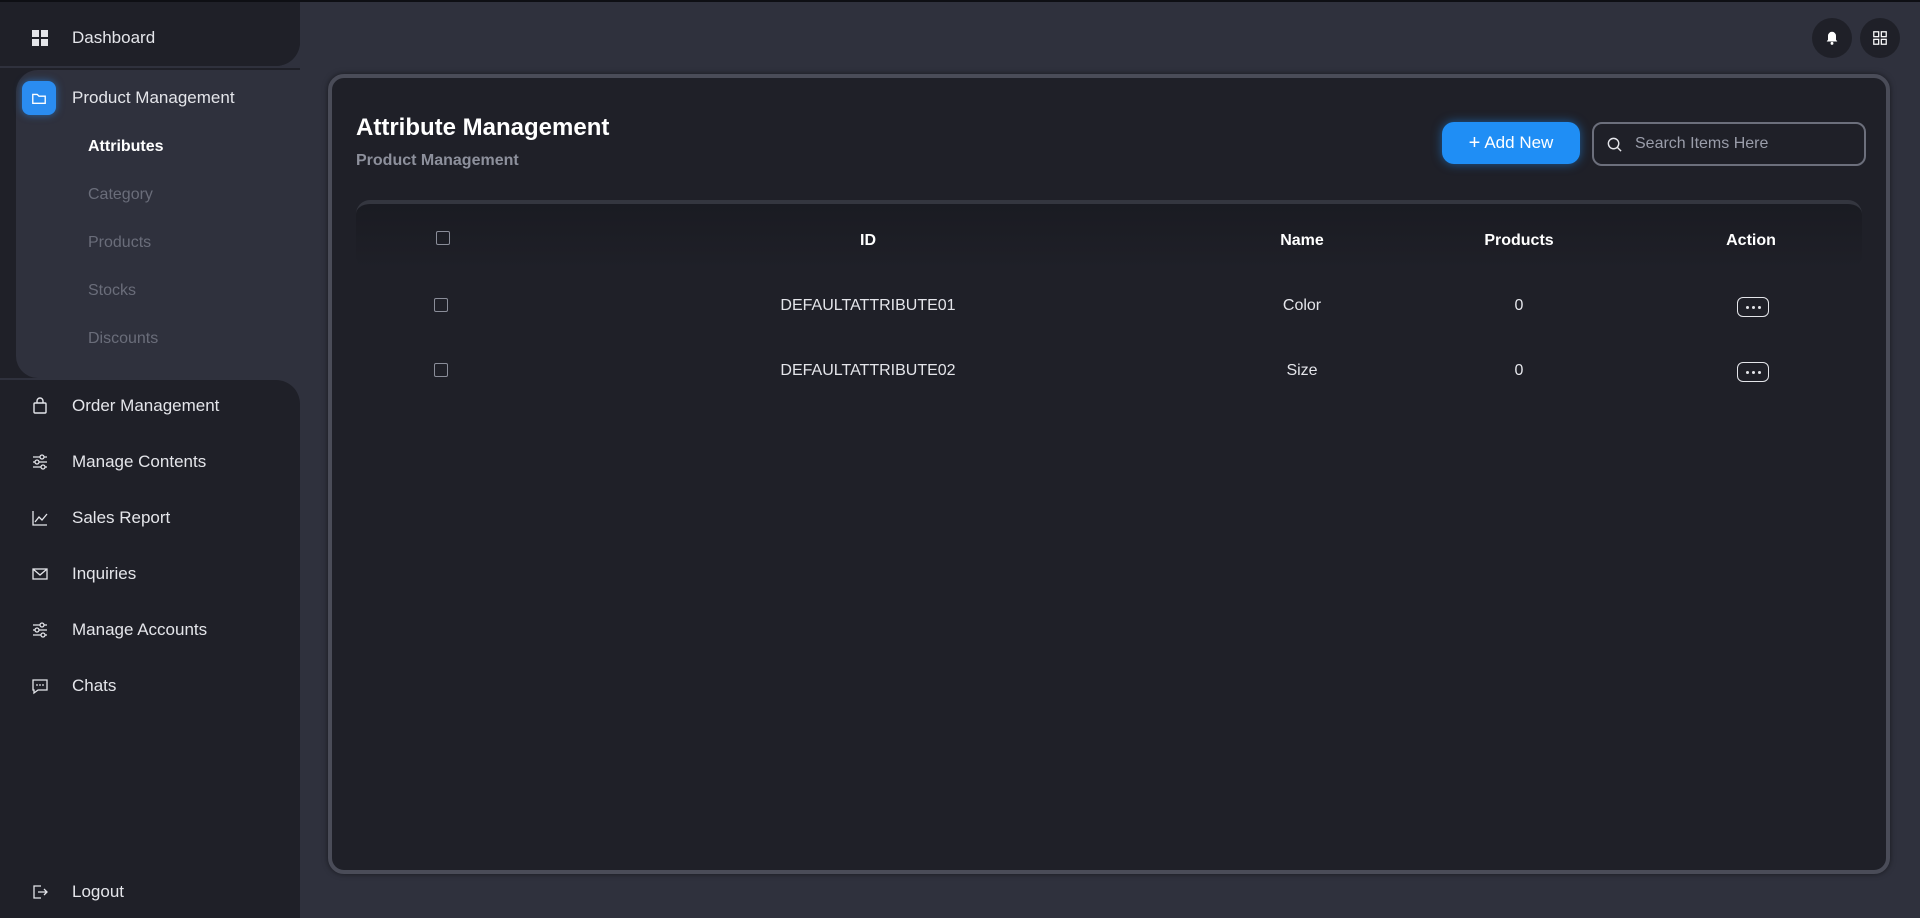 The width and height of the screenshot is (1920, 918). Describe the element at coordinates (868, 240) in the screenshot. I see `column-header-id: ID` at that location.